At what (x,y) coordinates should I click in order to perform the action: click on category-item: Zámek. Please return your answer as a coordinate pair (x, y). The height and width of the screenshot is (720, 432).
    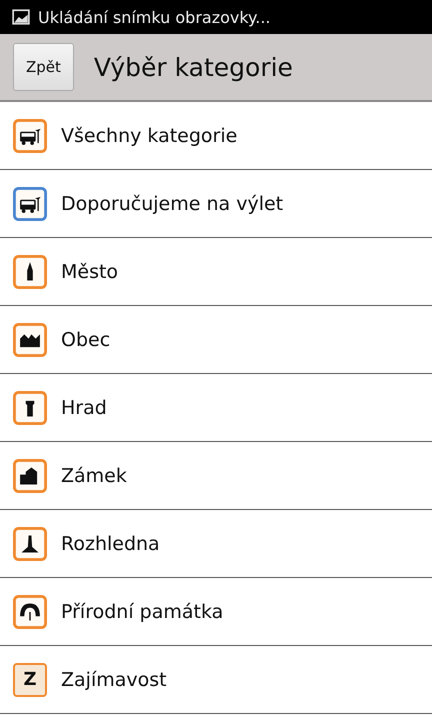
    Looking at the image, I should click on (216, 476).